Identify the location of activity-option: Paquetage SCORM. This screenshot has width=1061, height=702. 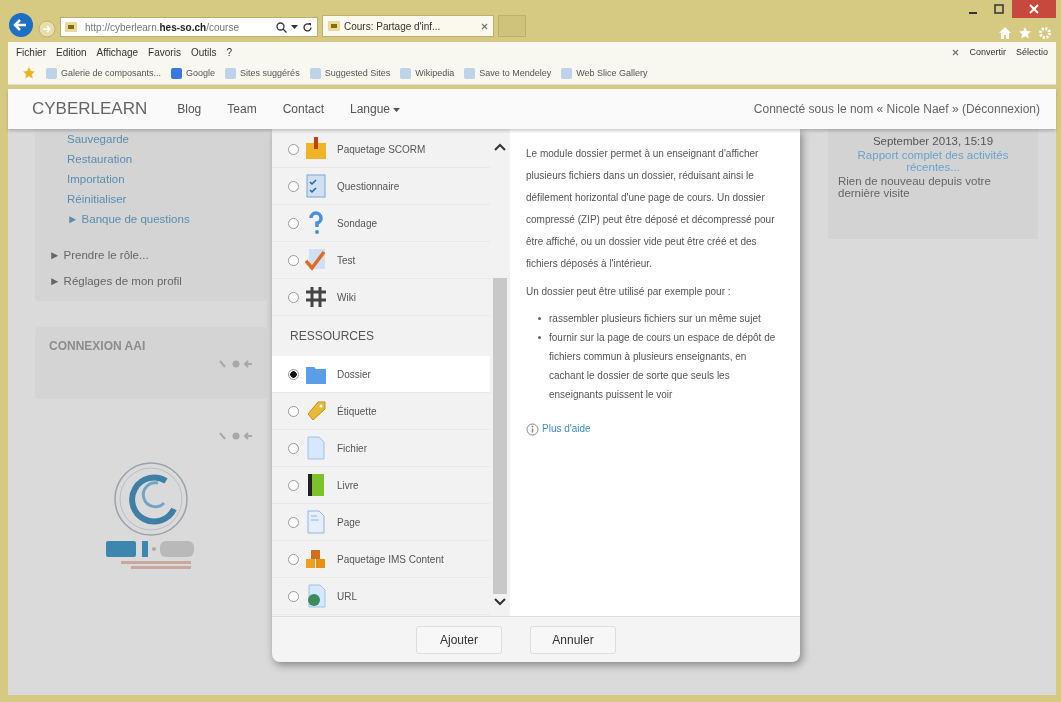
(381, 149).